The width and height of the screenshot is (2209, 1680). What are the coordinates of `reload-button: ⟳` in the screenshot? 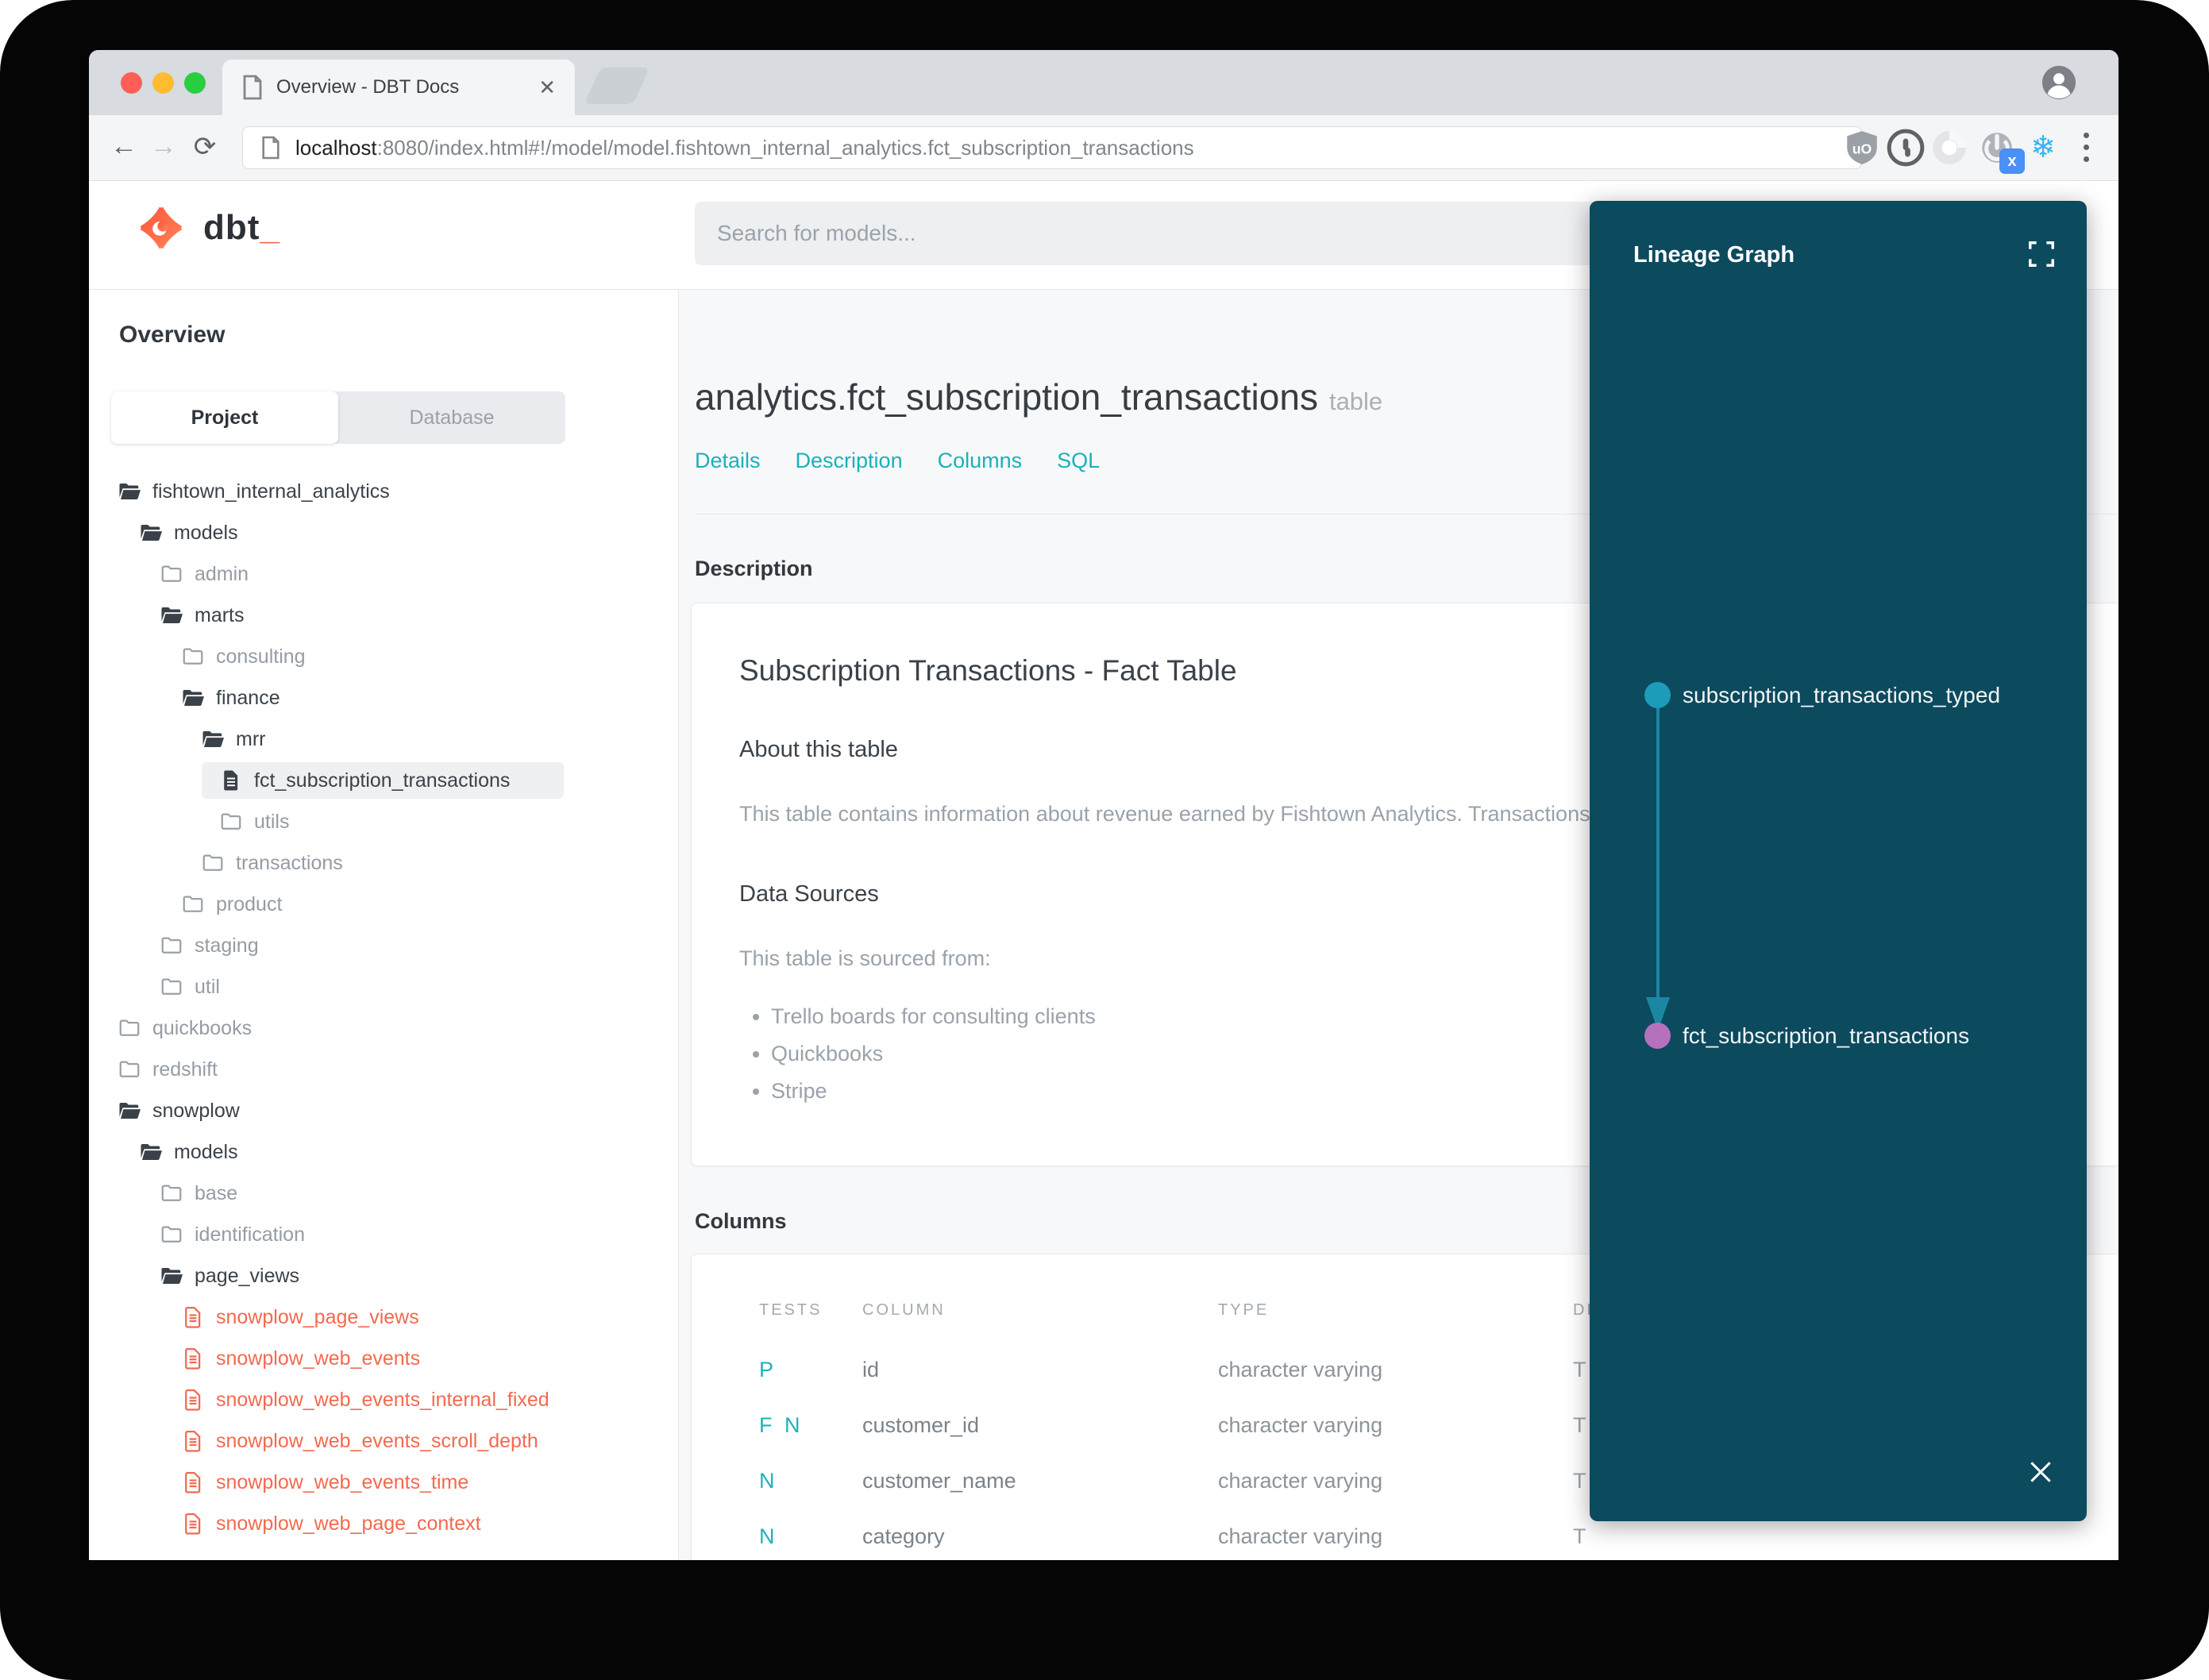 It's located at (204, 147).